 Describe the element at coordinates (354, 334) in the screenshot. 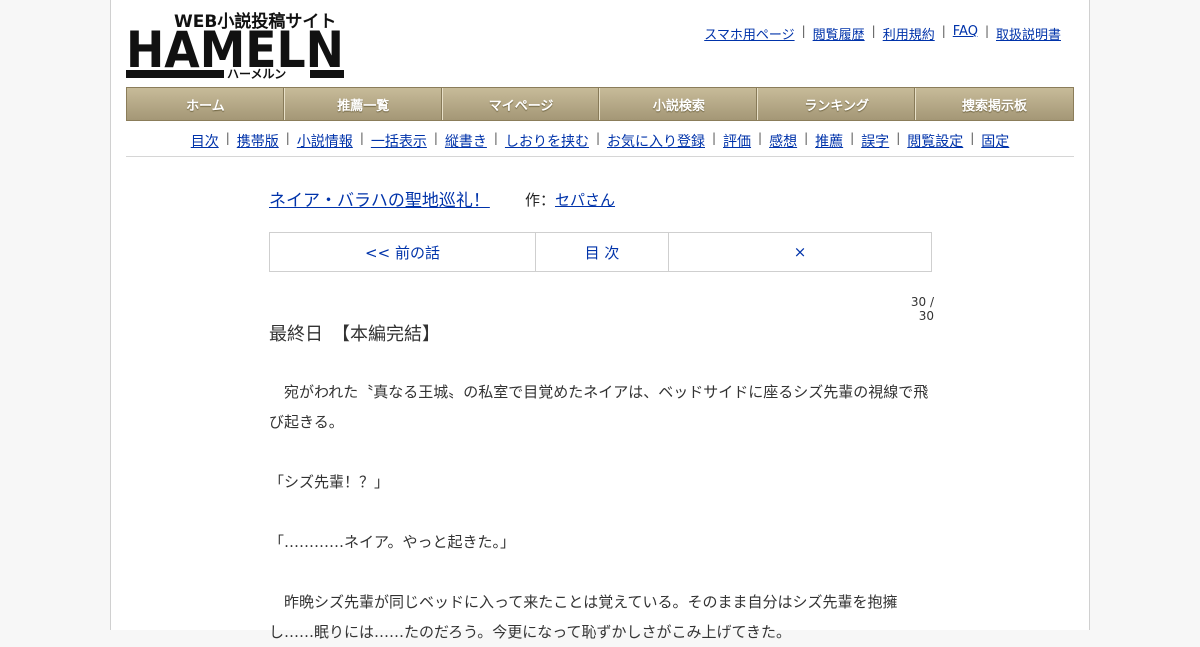

I see `chapter-title: 最終日 【本編完結】` at that location.